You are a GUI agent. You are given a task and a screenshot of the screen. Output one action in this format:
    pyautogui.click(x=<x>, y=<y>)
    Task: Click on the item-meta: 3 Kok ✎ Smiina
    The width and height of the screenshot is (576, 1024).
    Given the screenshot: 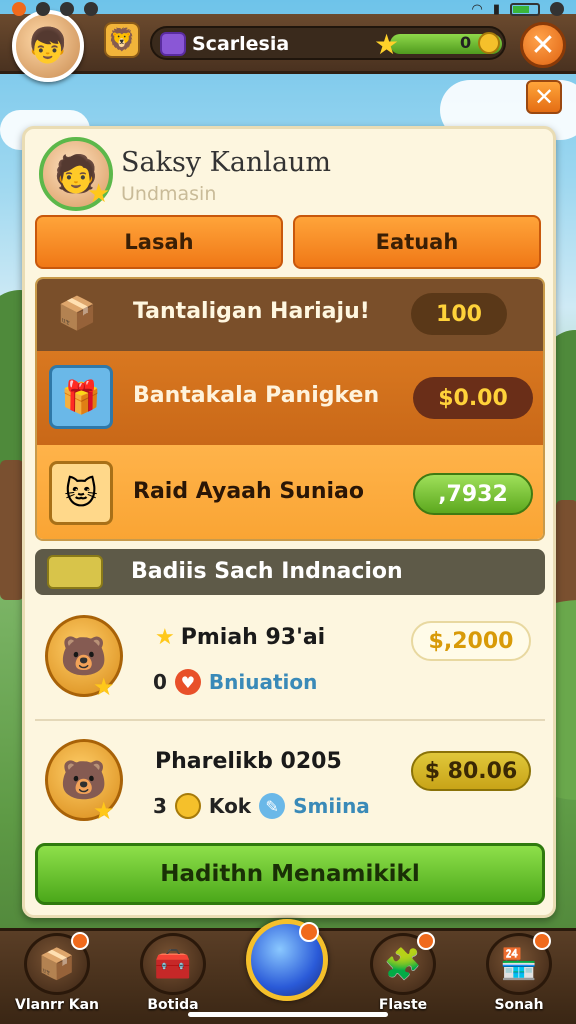 What is the action you would take?
    pyautogui.click(x=261, y=806)
    